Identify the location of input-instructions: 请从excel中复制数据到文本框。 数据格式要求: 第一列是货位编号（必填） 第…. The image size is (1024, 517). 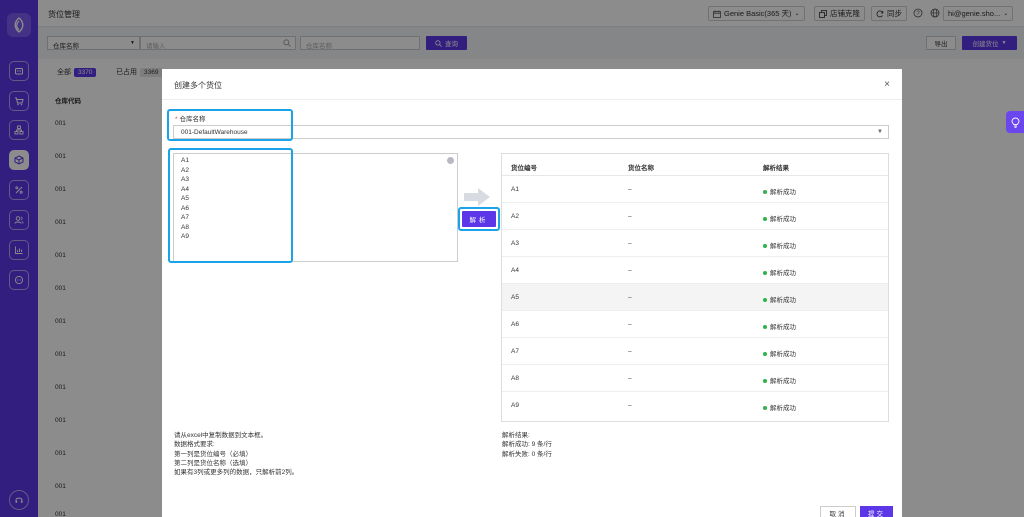
(236, 454).